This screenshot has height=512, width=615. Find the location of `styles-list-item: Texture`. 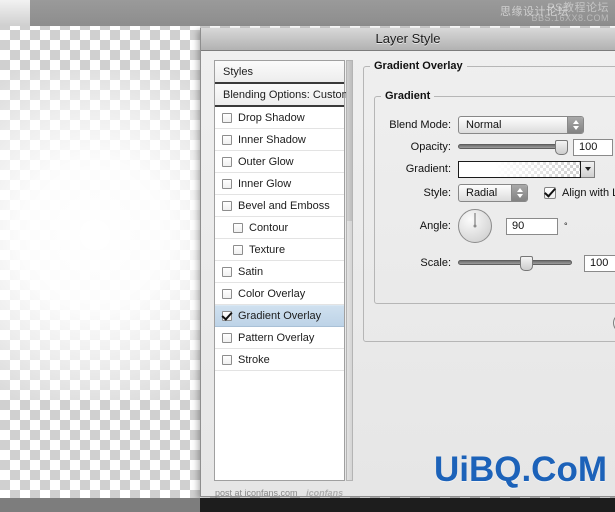

styles-list-item: Texture is located at coordinates (279, 250).